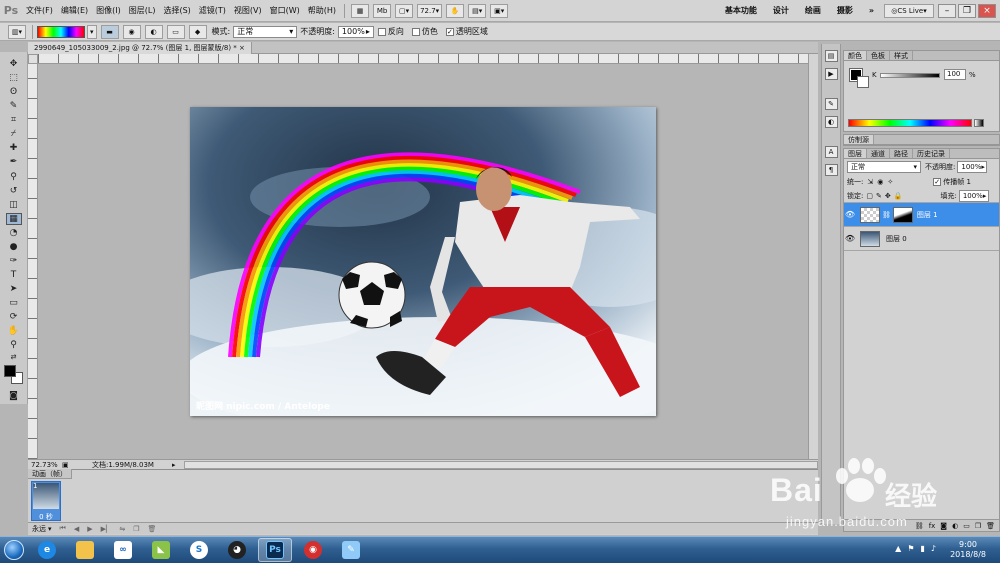  What do you see at coordinates (14, 331) in the screenshot?
I see `hand-tool-icon: ✋` at bounding box center [14, 331].